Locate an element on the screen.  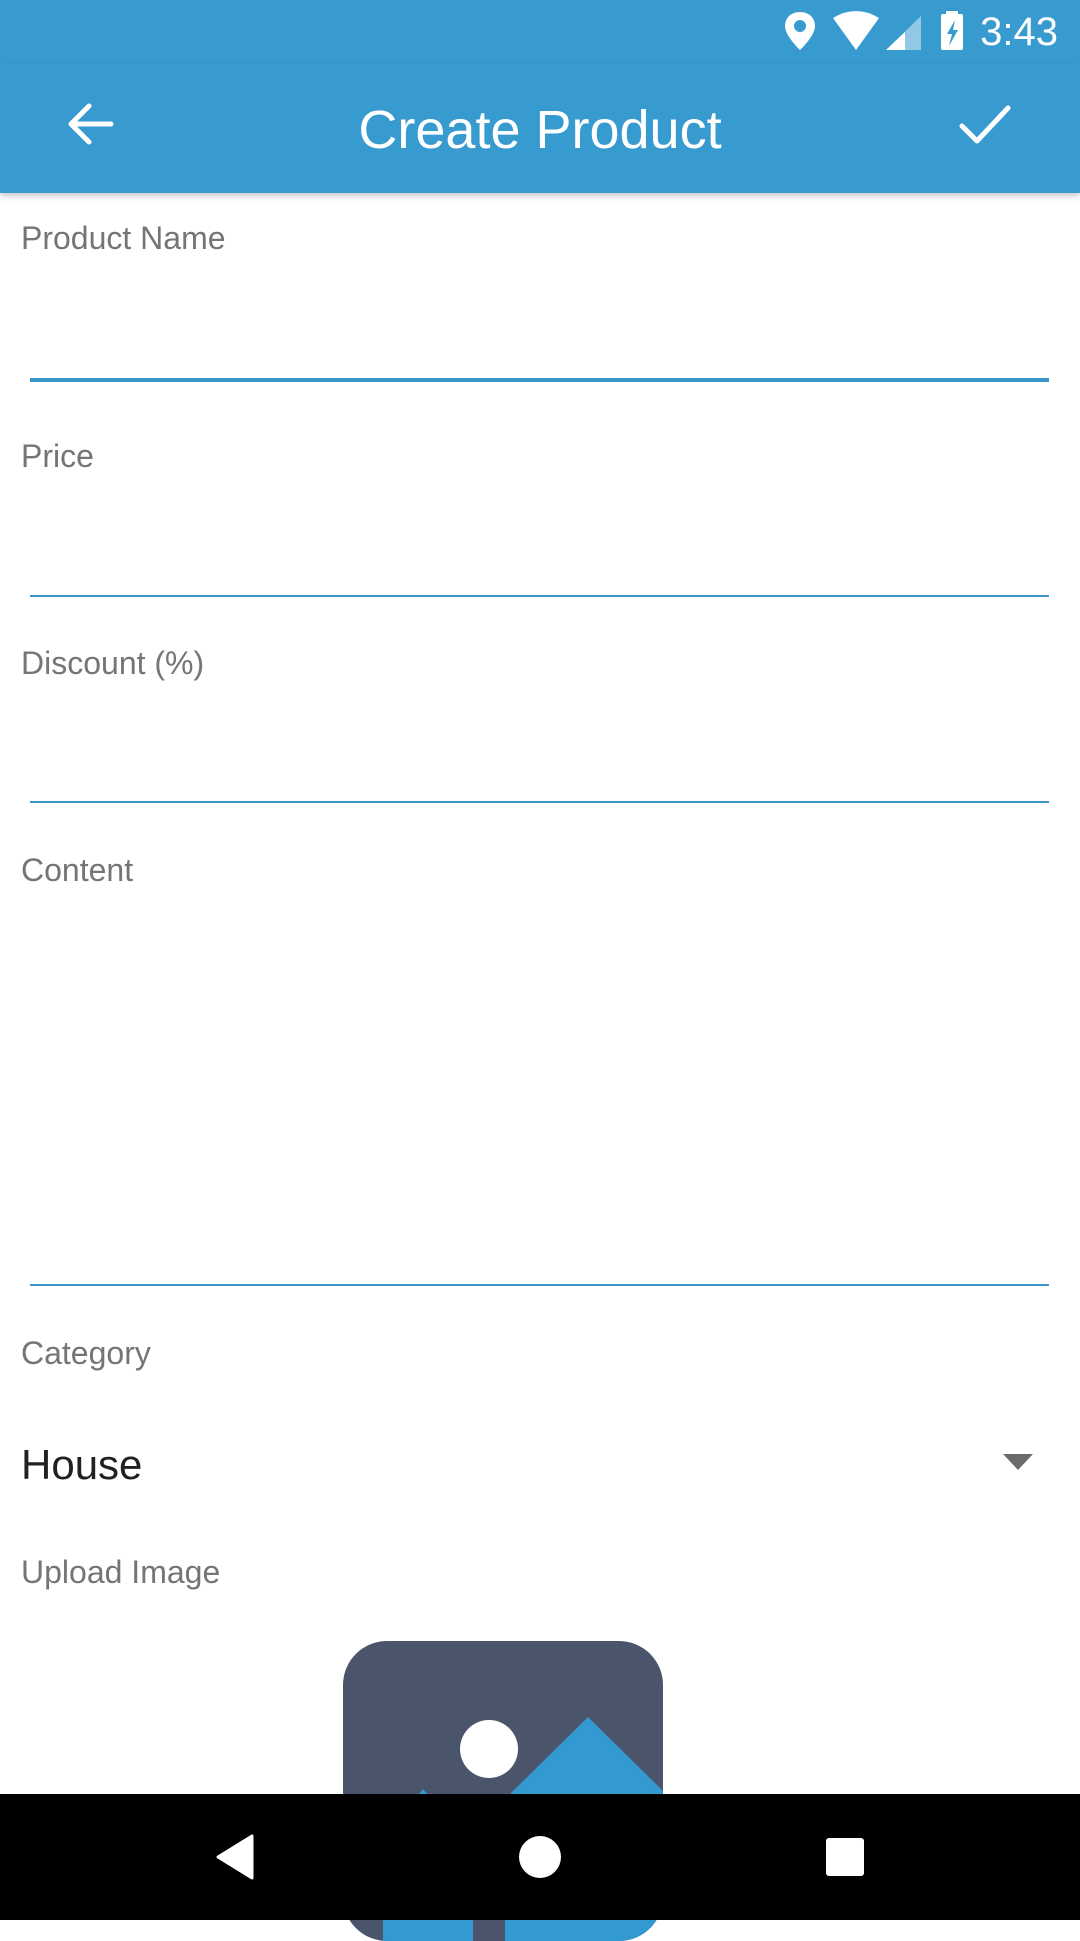
signal-icon is located at coordinates (903, 33).